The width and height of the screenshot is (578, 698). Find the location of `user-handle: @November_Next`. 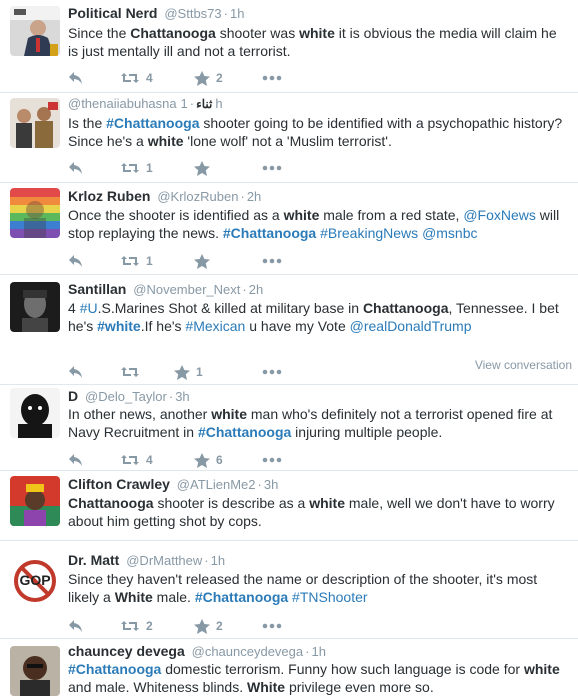

user-handle: @November_Next is located at coordinates (186, 289).